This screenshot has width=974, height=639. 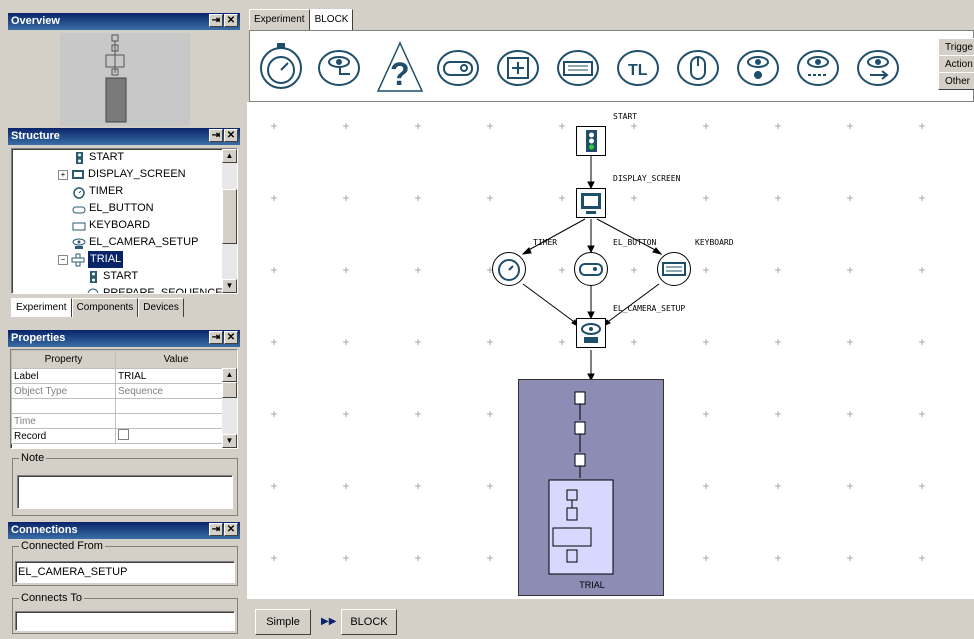 I want to click on tree-scrollbar: ▲ ▼, so click(x=229, y=221).